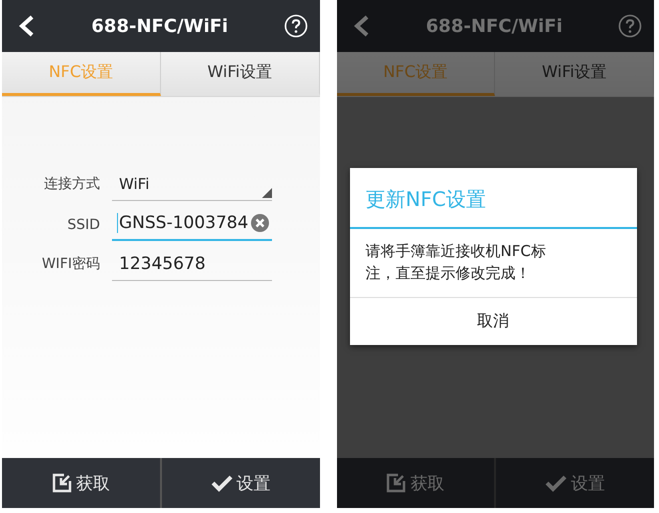  Describe the element at coordinates (192, 184) in the screenshot. I see `dropdown-field: WiFi` at that location.